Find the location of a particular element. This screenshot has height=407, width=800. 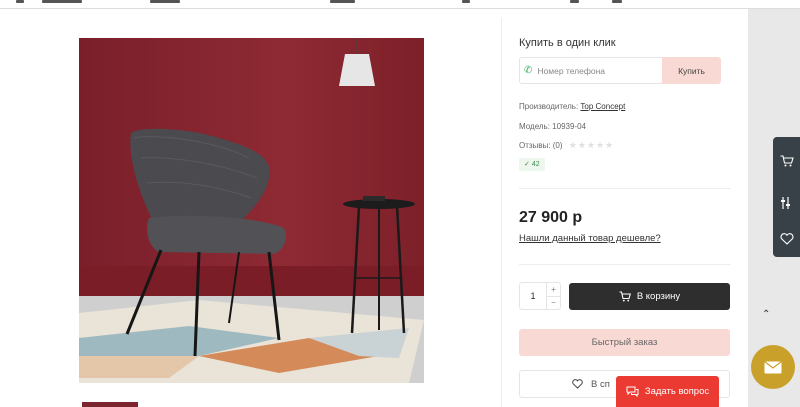

wishlist-label: В сп is located at coordinates (600, 384).